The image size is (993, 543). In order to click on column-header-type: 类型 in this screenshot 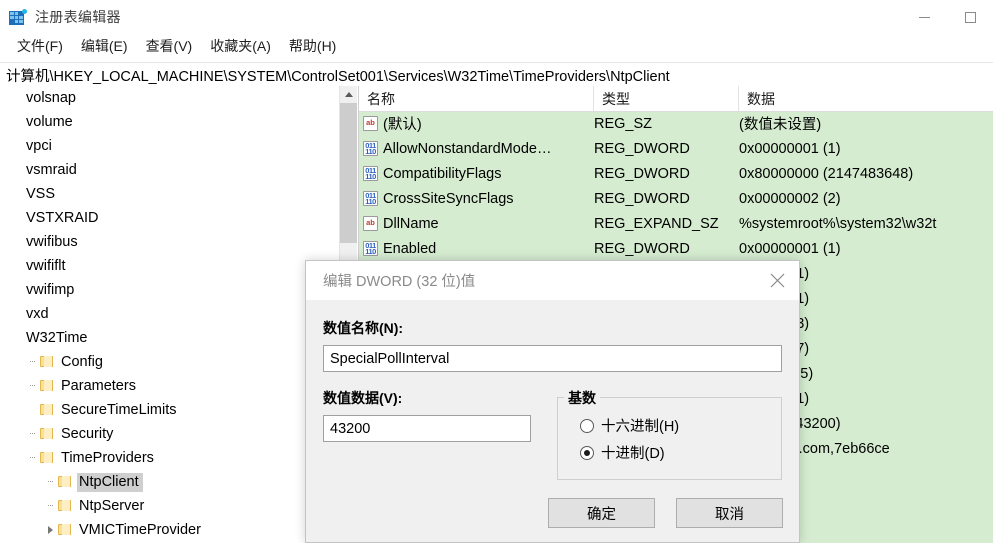, I will do `click(666, 98)`.